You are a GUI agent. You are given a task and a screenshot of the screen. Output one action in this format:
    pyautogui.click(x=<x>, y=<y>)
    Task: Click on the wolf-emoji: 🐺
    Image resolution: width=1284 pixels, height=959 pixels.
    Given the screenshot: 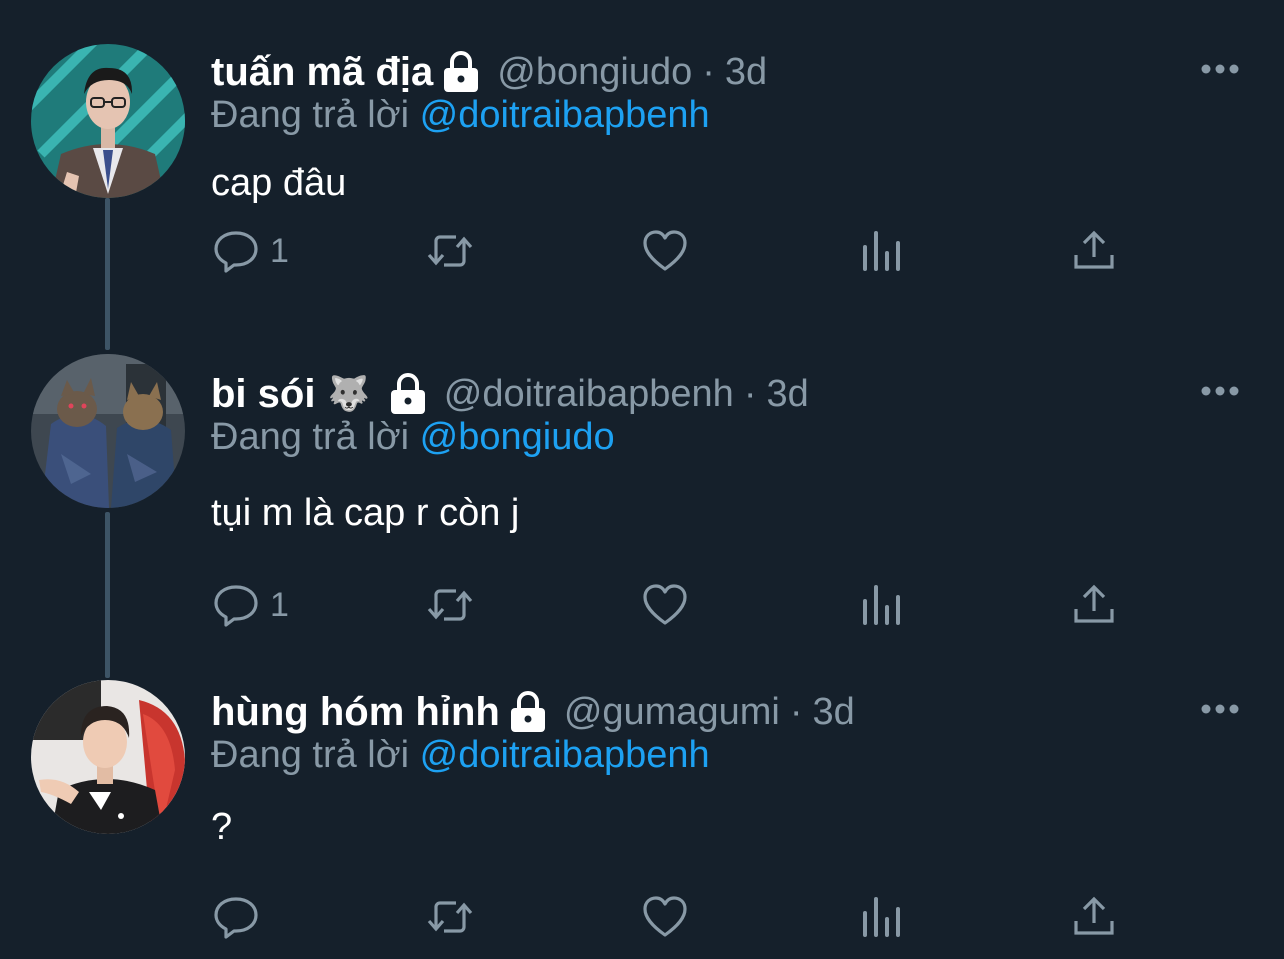 What is the action you would take?
    pyautogui.click(x=348, y=394)
    